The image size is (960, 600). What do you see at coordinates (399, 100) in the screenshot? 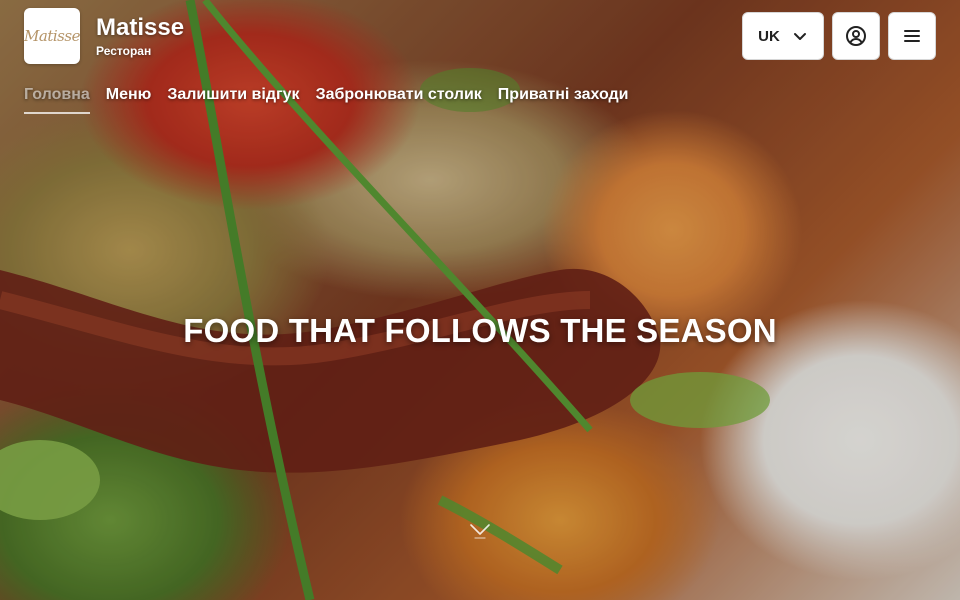
I see `nav-item-book-table: Забронювати столик` at bounding box center [399, 100].